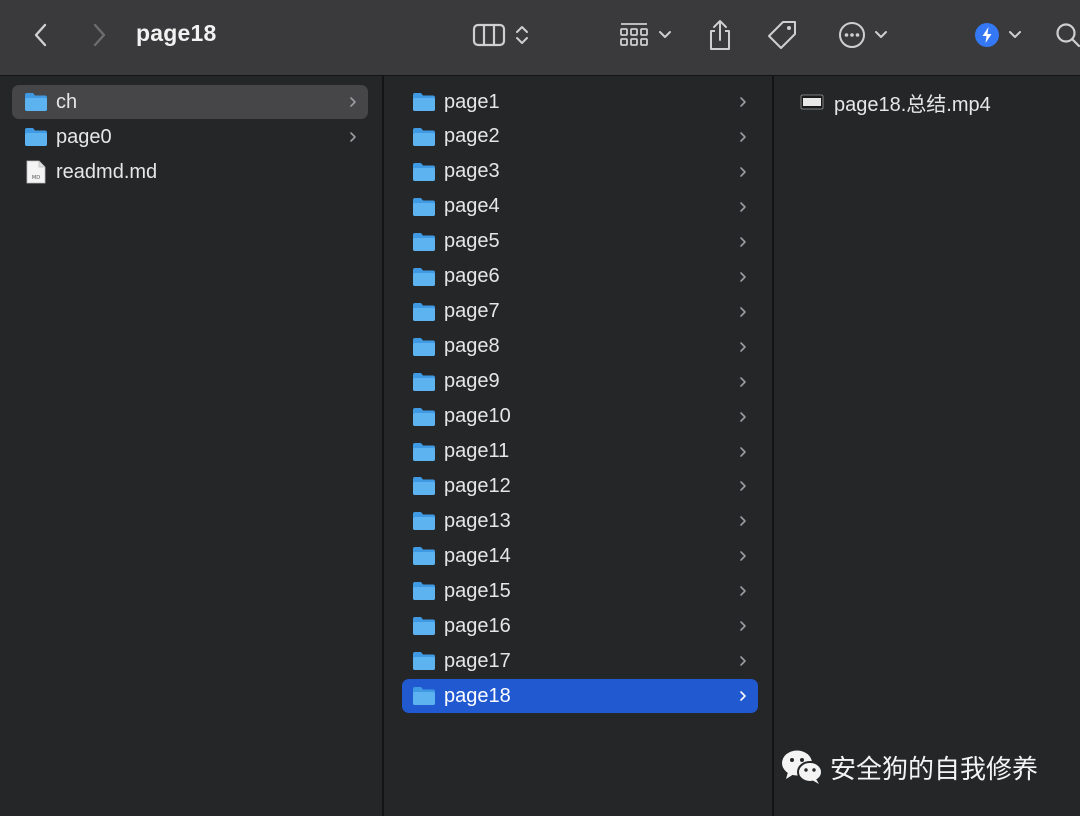 This screenshot has height=816, width=1080. What do you see at coordinates (580, 207) in the screenshot?
I see `list-item-page4: page4` at bounding box center [580, 207].